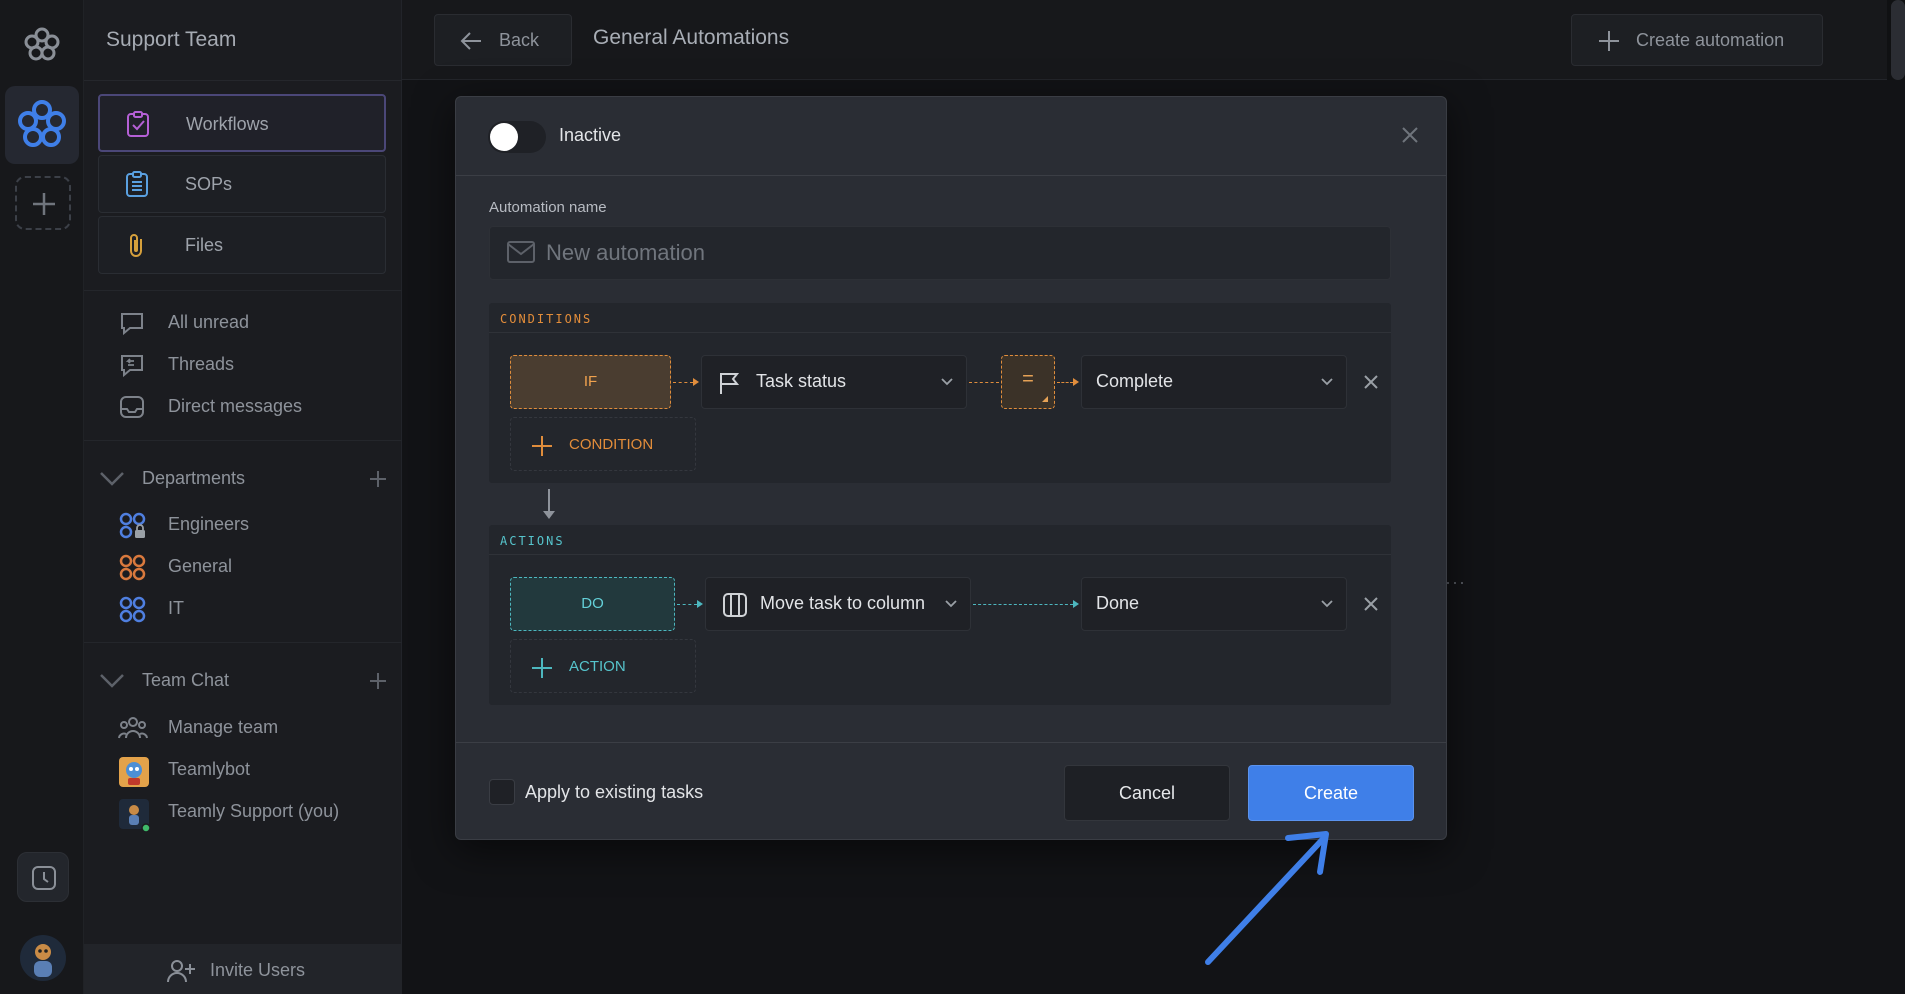 Image resolution: width=1905 pixels, height=994 pixels. Describe the element at coordinates (735, 605) in the screenshot. I see `columns-icon` at that location.